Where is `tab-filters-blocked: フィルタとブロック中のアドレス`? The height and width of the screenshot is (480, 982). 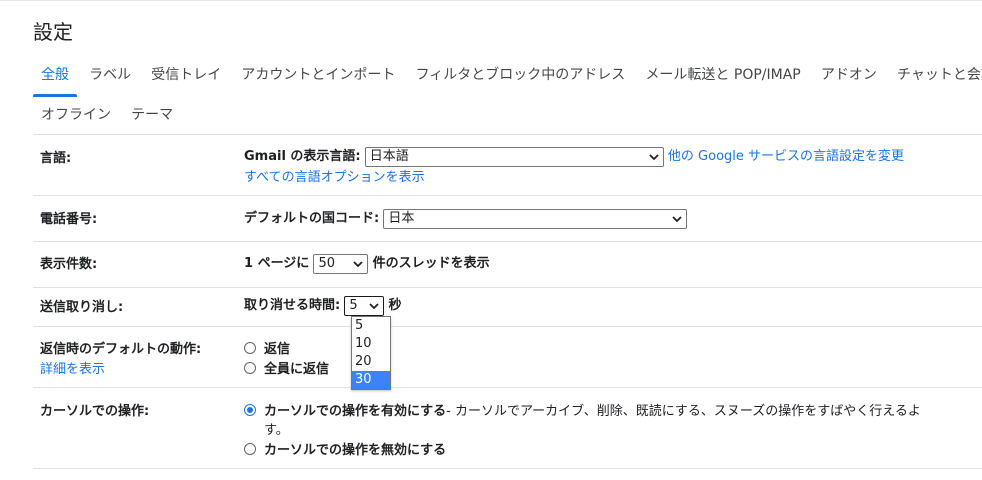
tab-filters-blocked: フィルタとブロック中のアドレス is located at coordinates (521, 75).